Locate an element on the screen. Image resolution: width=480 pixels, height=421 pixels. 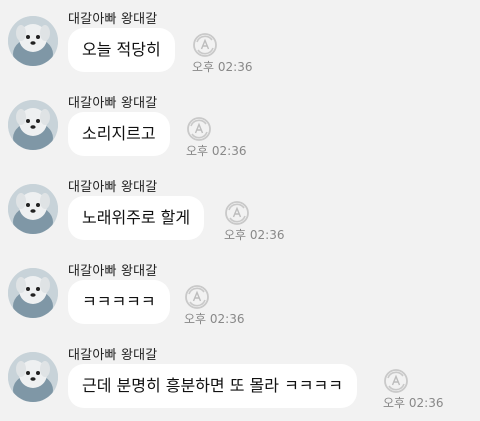
message-bubble: 오늘 적당히 is located at coordinates (121, 50).